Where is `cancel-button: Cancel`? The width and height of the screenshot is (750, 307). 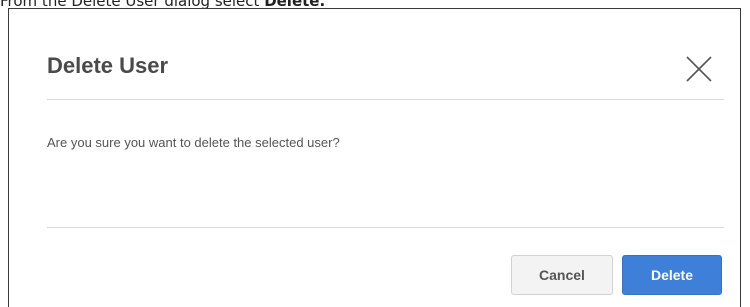
cancel-button: Cancel is located at coordinates (562, 275).